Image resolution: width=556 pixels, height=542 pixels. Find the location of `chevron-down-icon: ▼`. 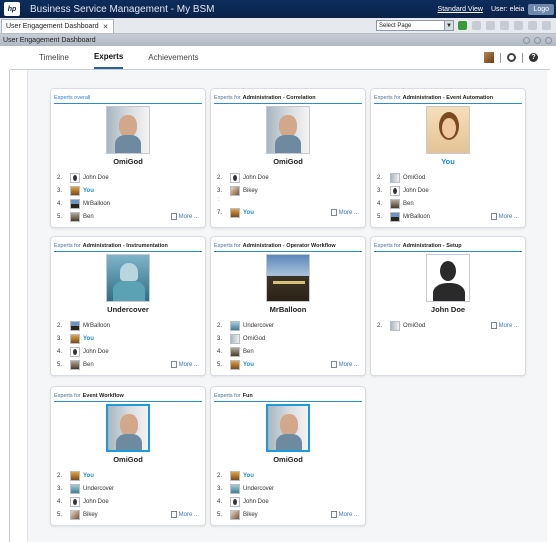

chevron-down-icon: ▼ is located at coordinates (448, 25).